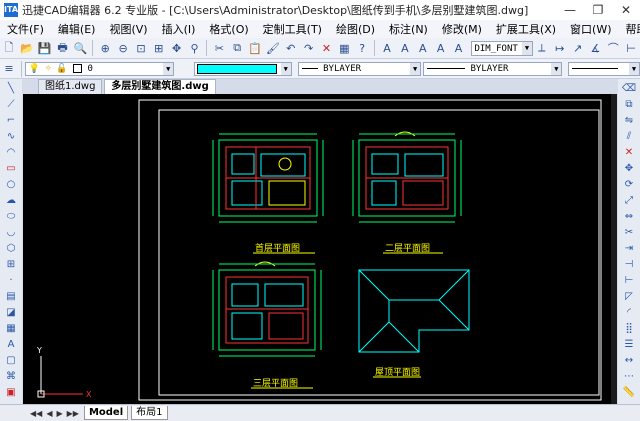 The image size is (640, 421). What do you see at coordinates (631, 48) in the screenshot?
I see `dimension-baseline-icon: ⊢` at bounding box center [631, 48].